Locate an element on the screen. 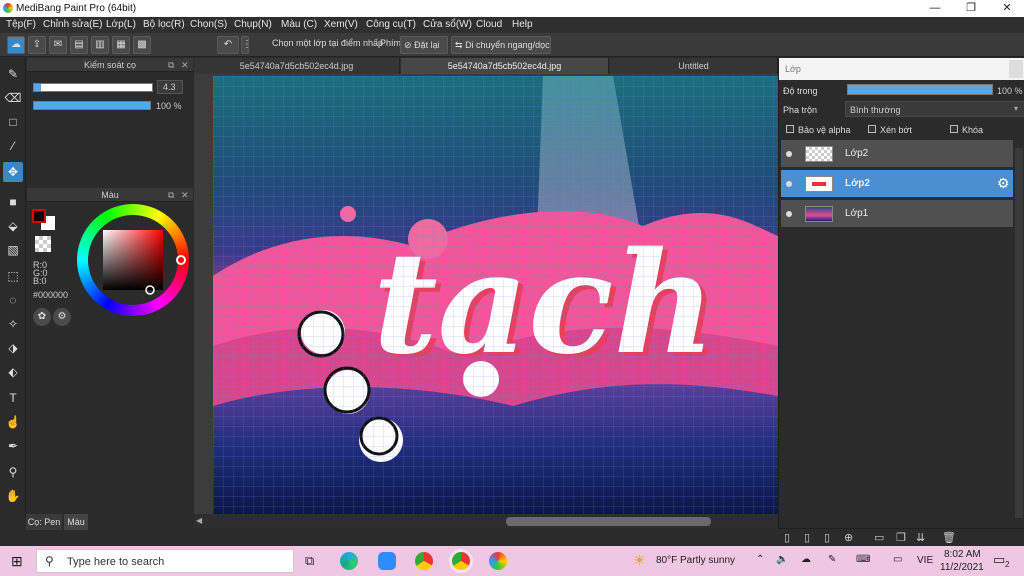  magic-wand-tool-icon: ✧ is located at coordinates (13, 324).